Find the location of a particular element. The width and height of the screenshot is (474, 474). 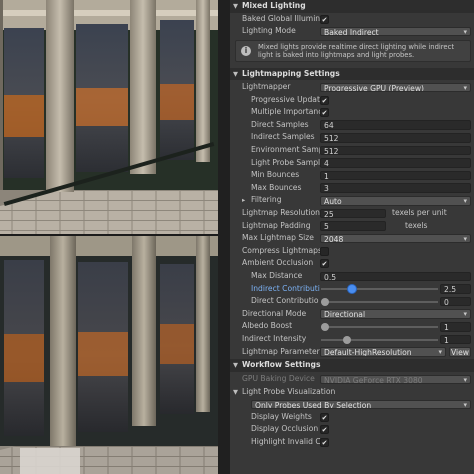

multiple-importance-label: Multiple Importanc is located at coordinates (285, 112).